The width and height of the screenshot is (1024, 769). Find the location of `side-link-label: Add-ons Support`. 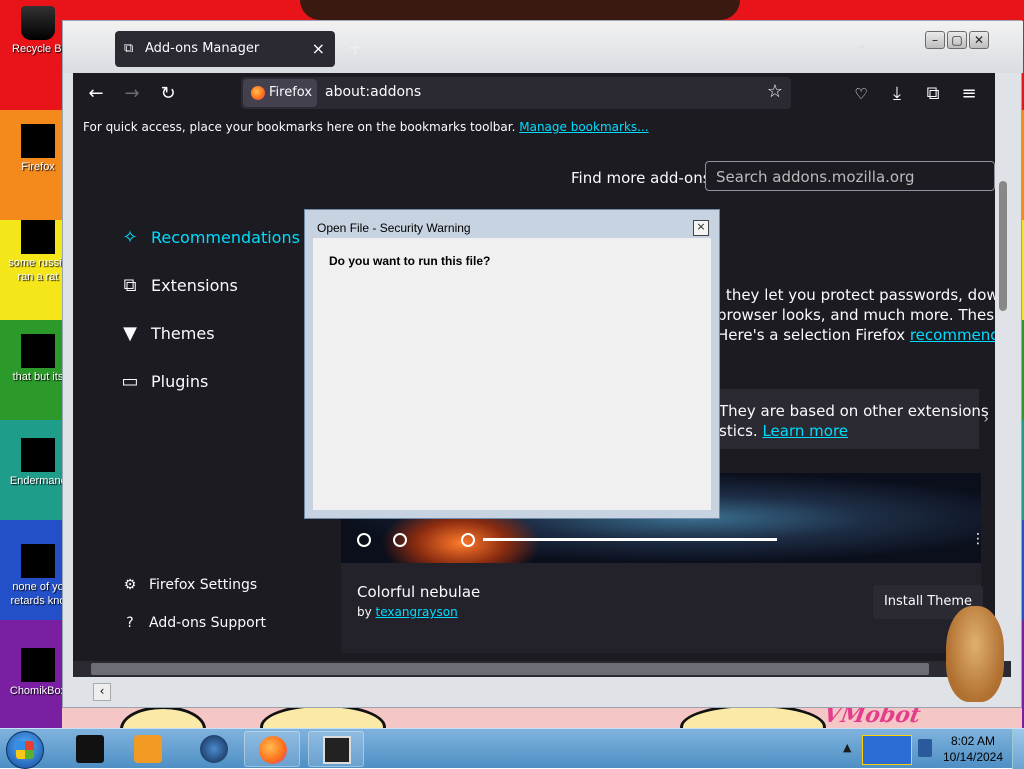

side-link-label: Add-ons Support is located at coordinates (207, 623).